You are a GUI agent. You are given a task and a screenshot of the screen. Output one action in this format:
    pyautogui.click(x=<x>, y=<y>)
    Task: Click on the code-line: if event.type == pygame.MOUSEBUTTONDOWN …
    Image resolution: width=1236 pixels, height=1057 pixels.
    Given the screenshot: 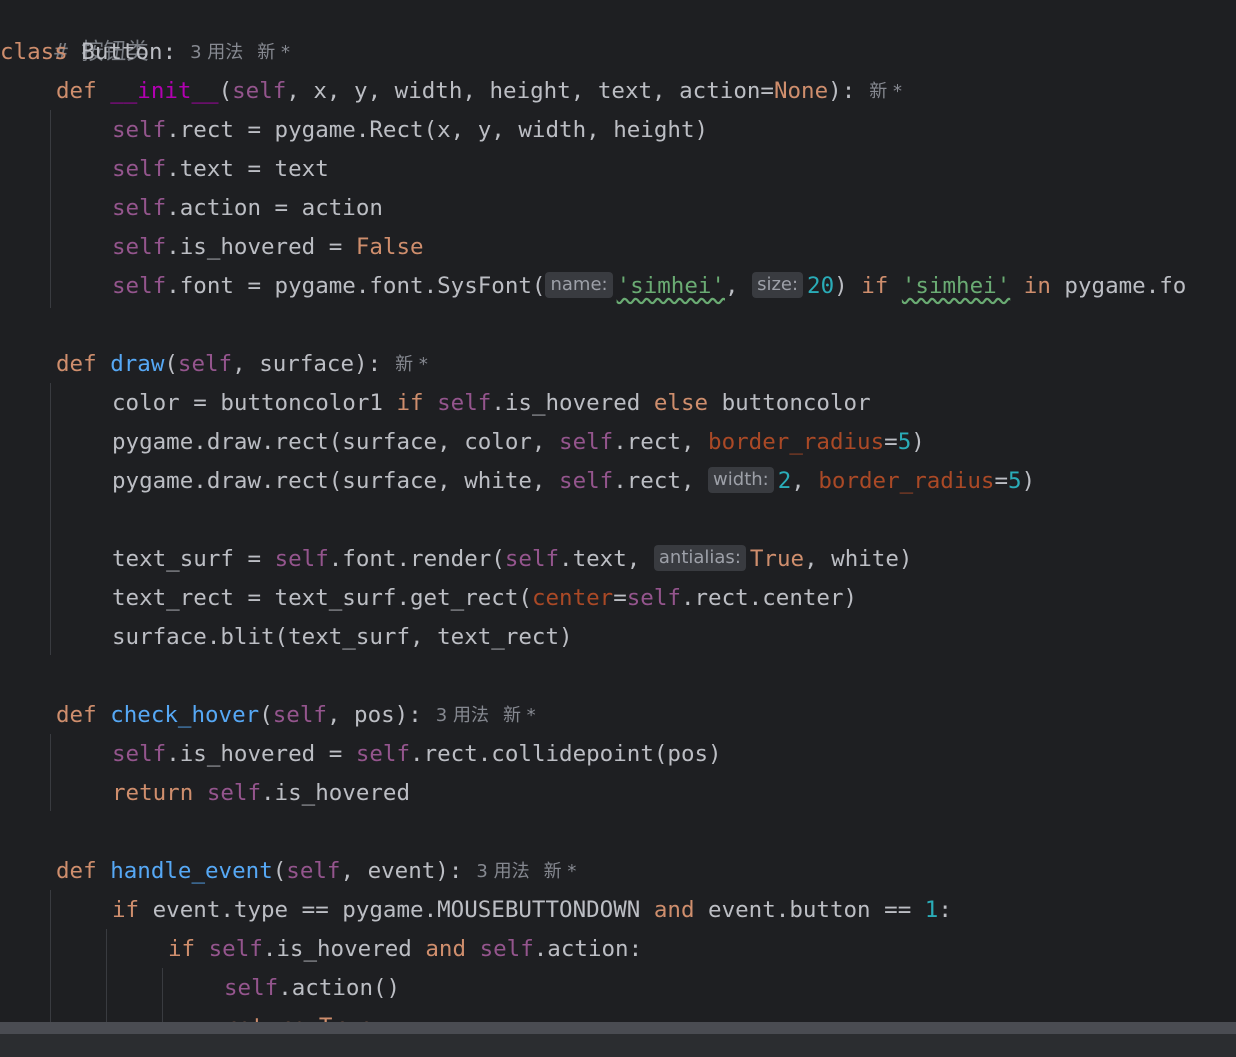 What is the action you would take?
    pyautogui.click(x=532, y=910)
    